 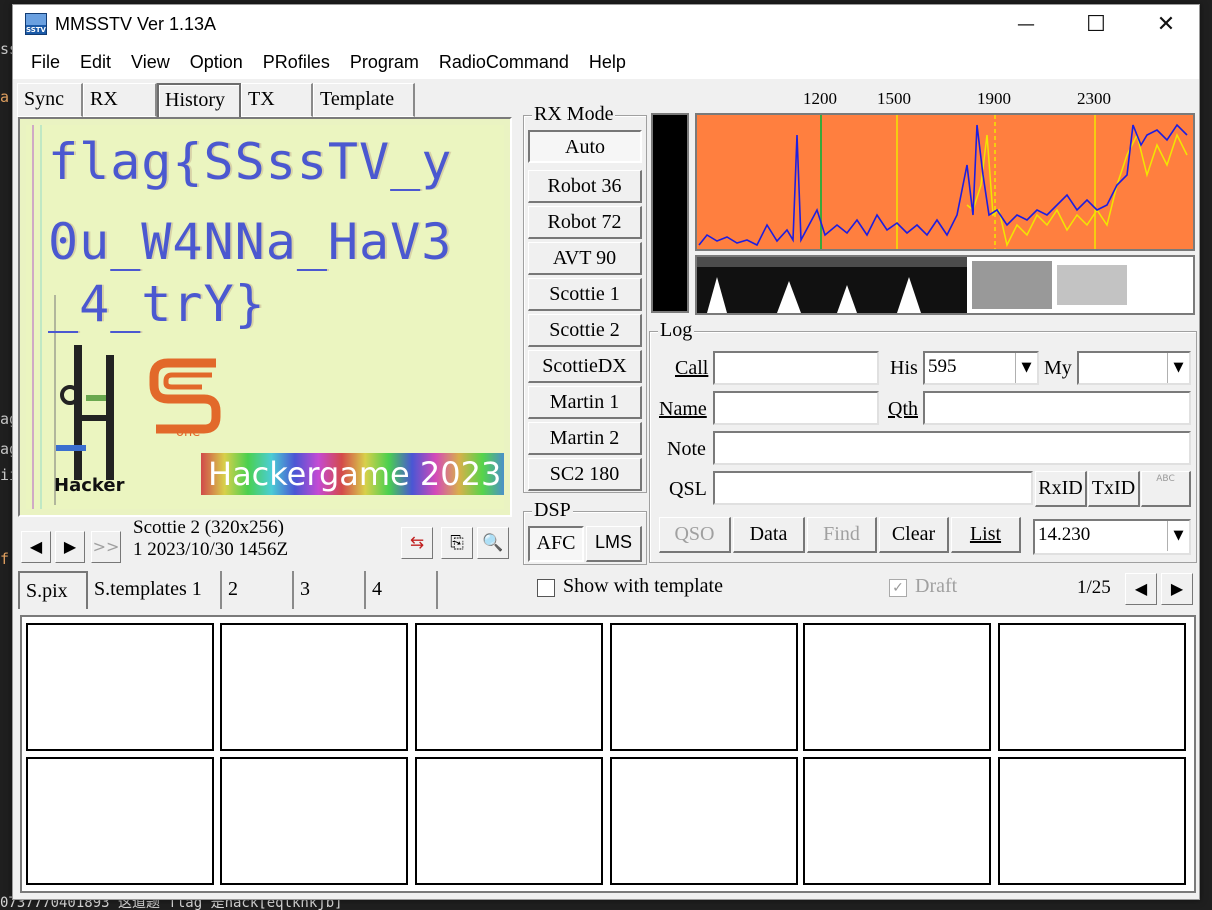 What do you see at coordinates (36, 24) in the screenshot?
I see `app-icon: SSTV` at bounding box center [36, 24].